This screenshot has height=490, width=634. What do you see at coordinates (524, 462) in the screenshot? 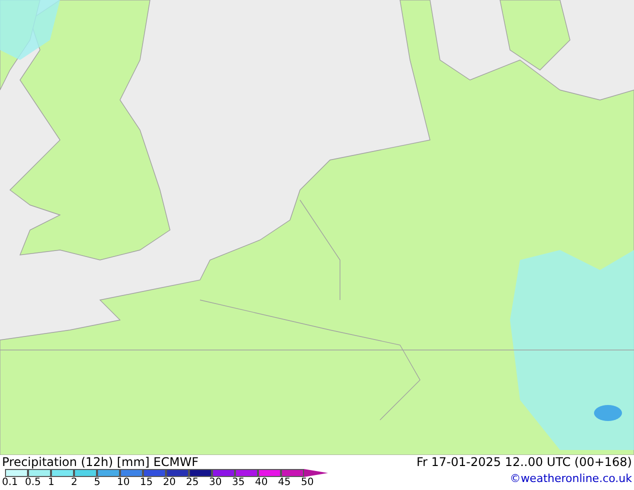
I see `valid-time: Fr 17-01-2025 12..00 UTC (00+168)` at bounding box center [524, 462].